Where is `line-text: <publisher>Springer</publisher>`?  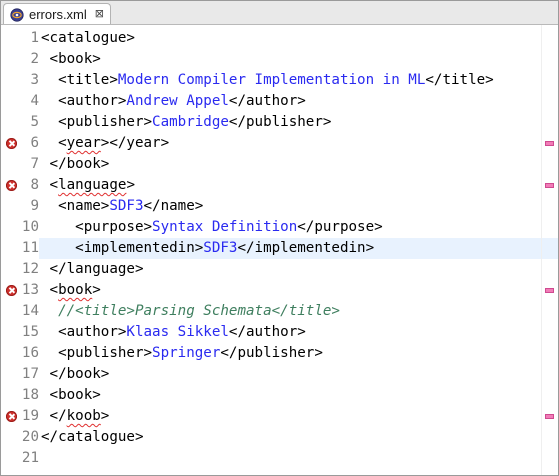 line-text: <publisher>Springer</publisher> is located at coordinates (182, 353).